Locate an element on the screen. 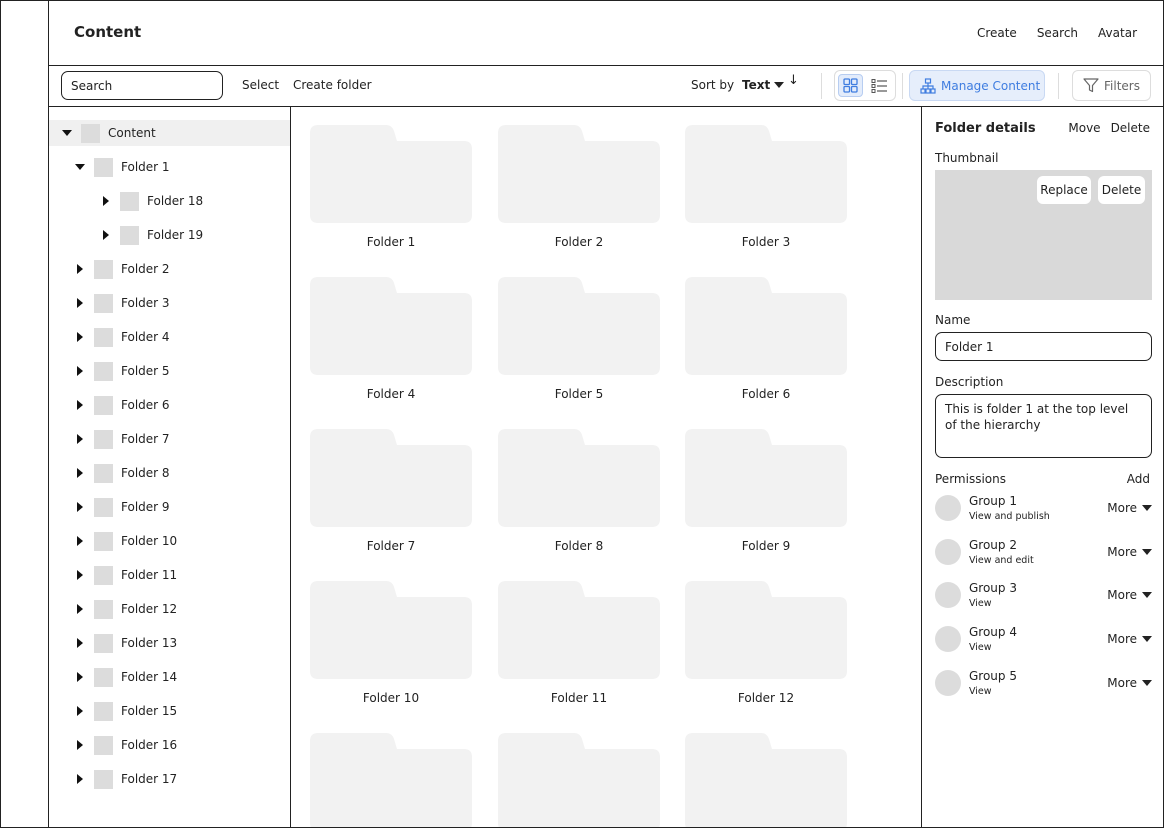 Image resolution: width=1164 pixels, height=828 pixels. details-title: Folder details is located at coordinates (985, 128).